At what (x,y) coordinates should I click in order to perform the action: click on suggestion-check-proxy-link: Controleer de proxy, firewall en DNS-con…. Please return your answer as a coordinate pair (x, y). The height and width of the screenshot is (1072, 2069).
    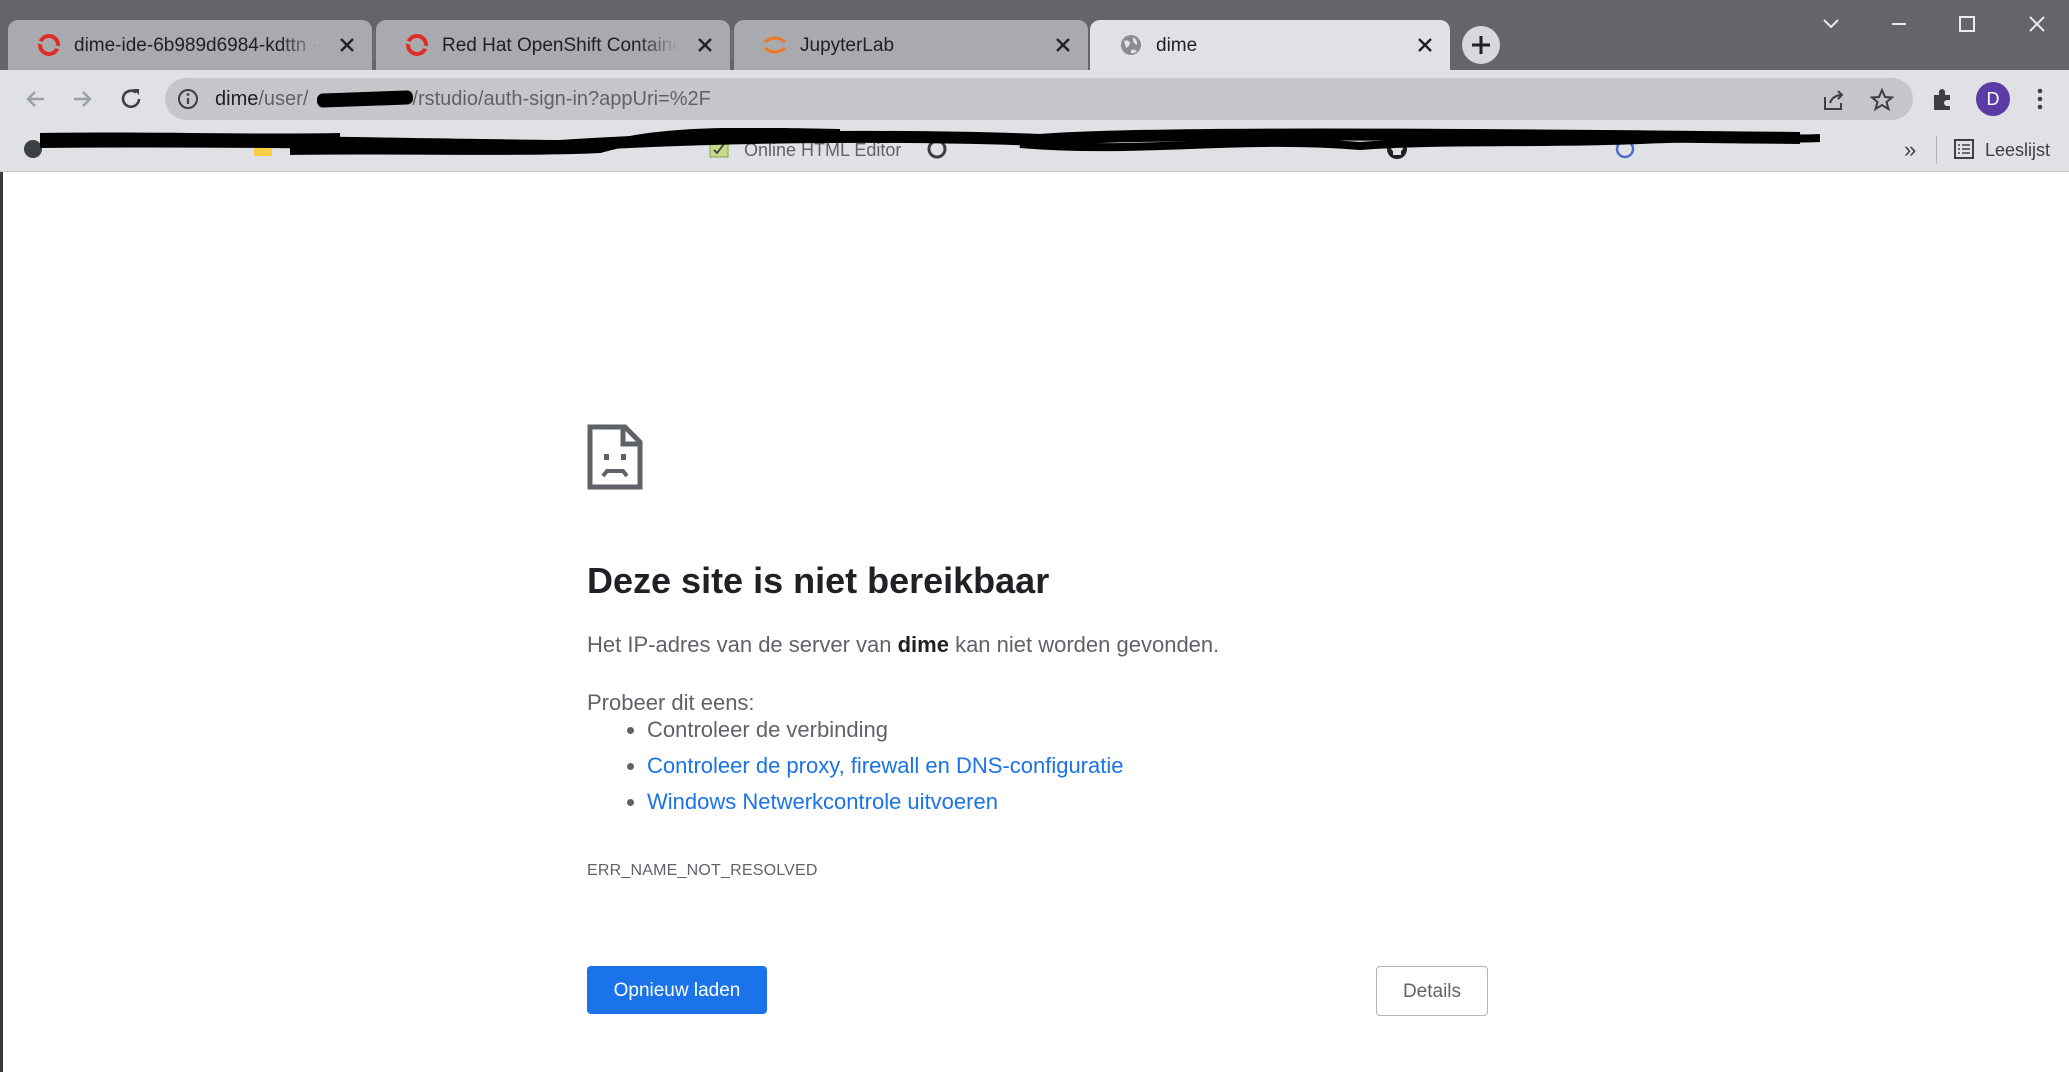
    Looking at the image, I should click on (885, 766).